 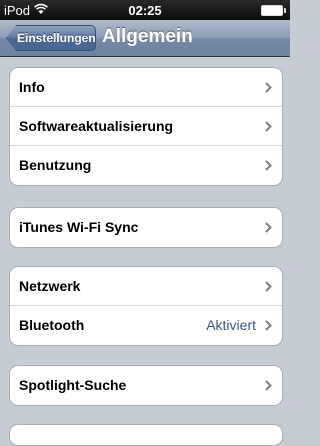 What do you see at coordinates (147, 36) in the screenshot?
I see `page-title: Allgemein` at bounding box center [147, 36].